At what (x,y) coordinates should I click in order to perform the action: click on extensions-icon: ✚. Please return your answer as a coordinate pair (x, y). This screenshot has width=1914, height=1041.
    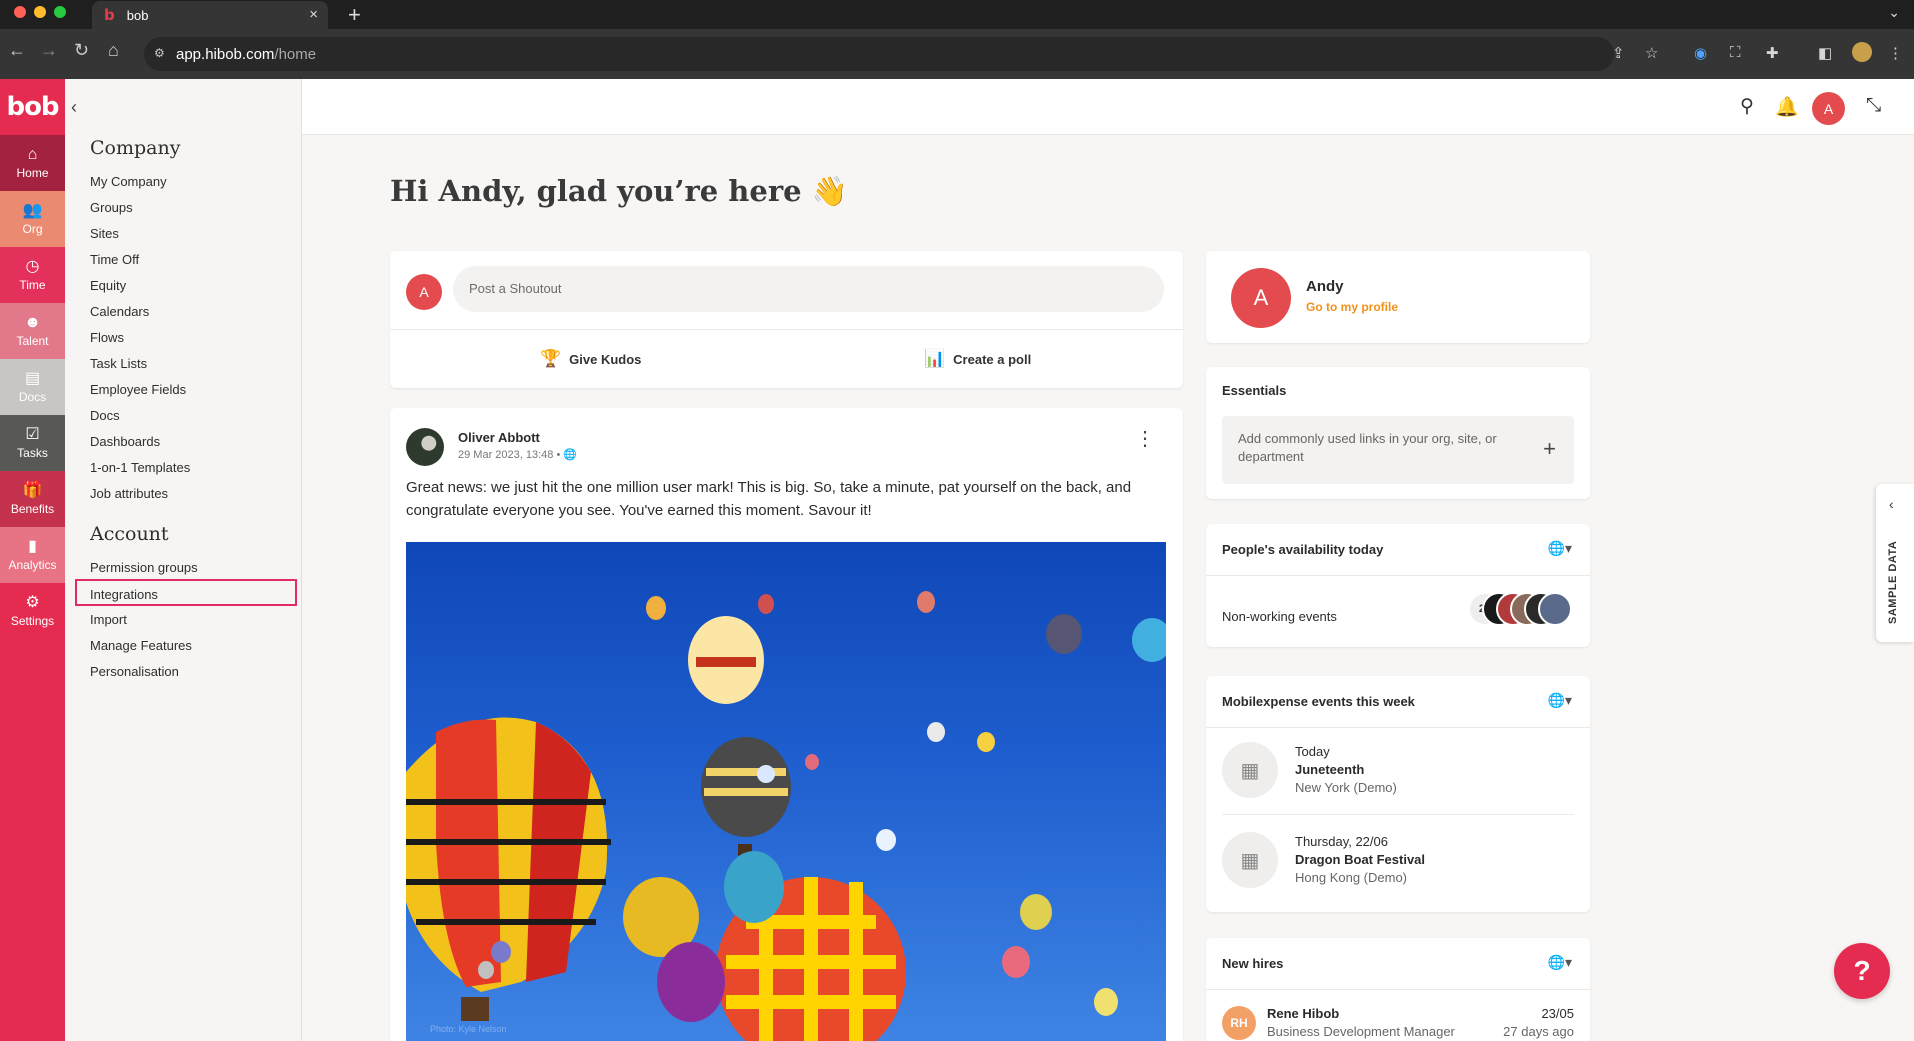
    Looking at the image, I should click on (1772, 53).